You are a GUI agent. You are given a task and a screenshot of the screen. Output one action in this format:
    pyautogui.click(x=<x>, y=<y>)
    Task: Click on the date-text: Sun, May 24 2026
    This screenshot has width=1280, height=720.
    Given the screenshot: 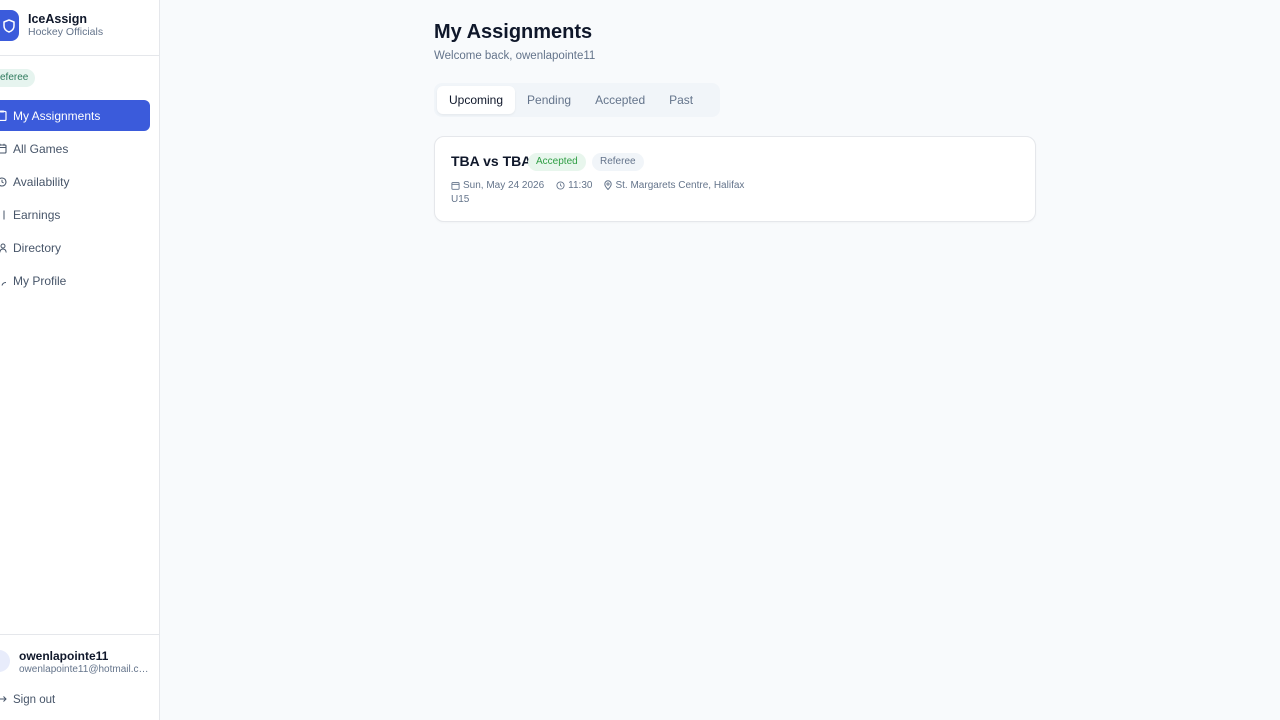 What is the action you would take?
    pyautogui.click(x=504, y=185)
    